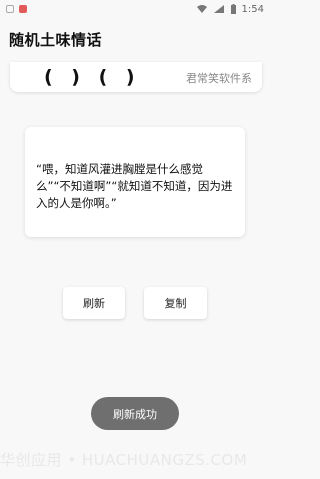  I want to click on notification-icon, so click(10, 9).